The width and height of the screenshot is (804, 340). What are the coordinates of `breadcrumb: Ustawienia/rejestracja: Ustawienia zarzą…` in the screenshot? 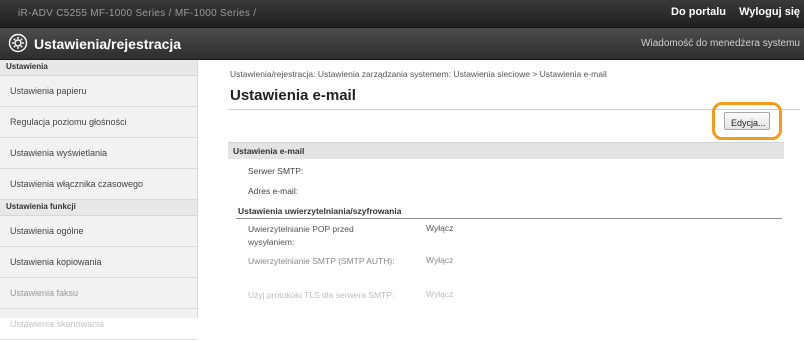 It's located at (418, 74).